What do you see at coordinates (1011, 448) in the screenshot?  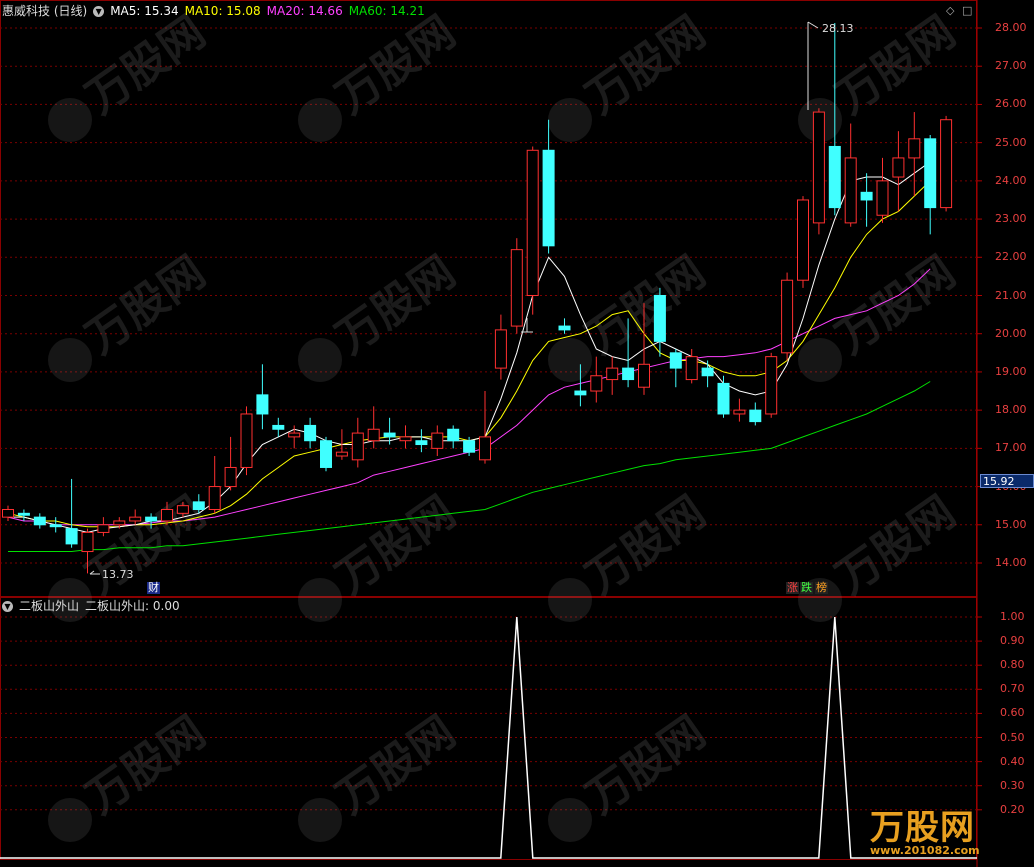 I see `price-tick-label: 17.00` at bounding box center [1011, 448].